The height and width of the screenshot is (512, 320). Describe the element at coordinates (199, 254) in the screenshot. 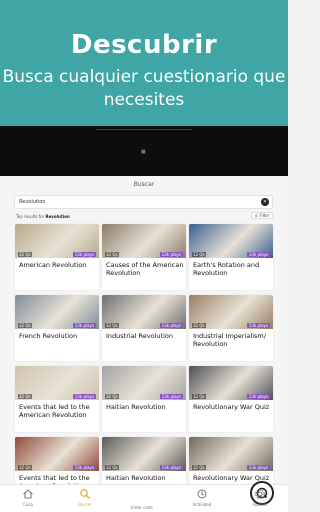

I see `question-count: 12 Qs` at that location.